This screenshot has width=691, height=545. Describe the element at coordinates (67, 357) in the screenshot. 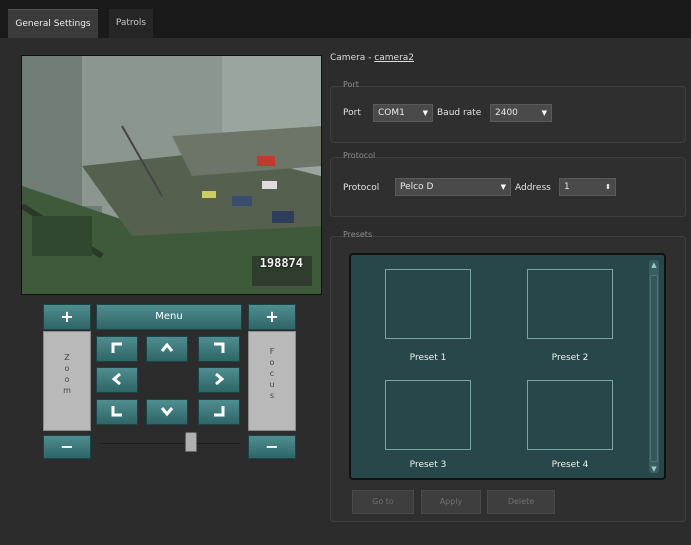

I see `zoom-letter: Z` at that location.